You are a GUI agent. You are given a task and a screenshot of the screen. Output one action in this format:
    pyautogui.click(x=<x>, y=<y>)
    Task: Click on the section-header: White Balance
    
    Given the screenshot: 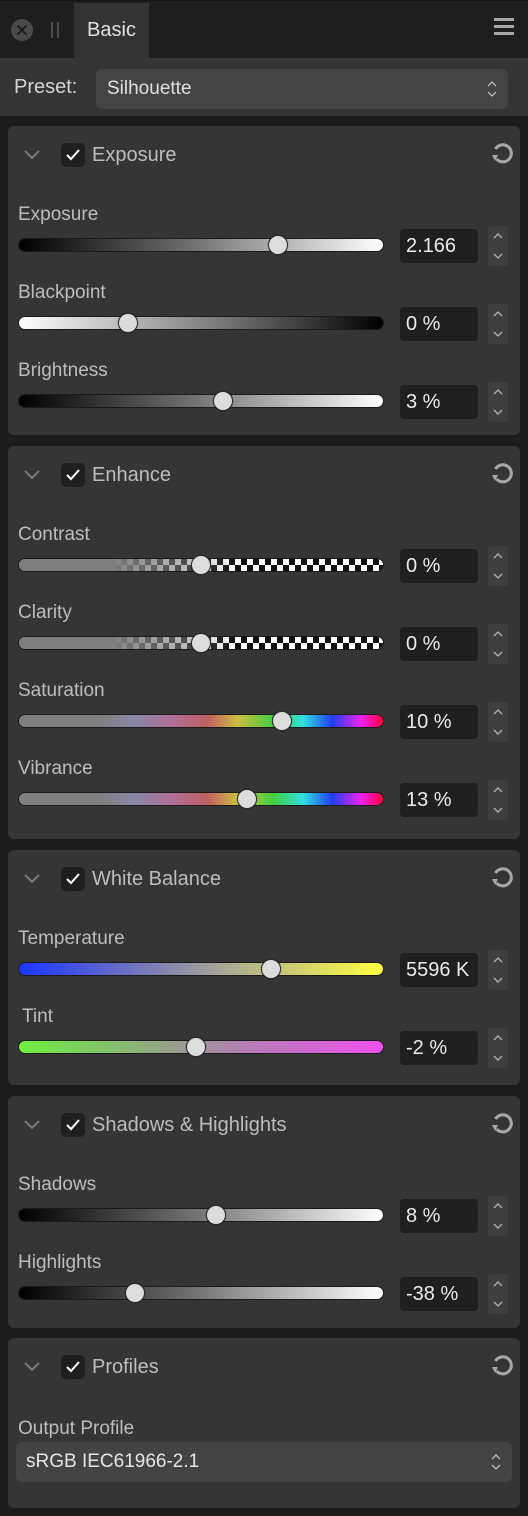 What is the action you would take?
    pyautogui.click(x=264, y=879)
    